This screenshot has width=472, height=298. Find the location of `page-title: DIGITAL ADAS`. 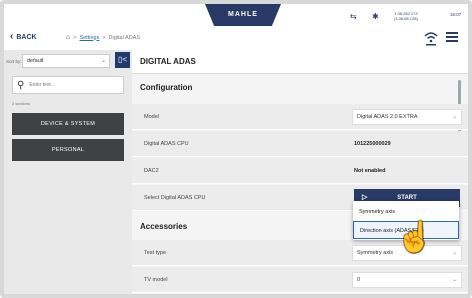

page-title: DIGITAL ADAS is located at coordinates (300, 62).